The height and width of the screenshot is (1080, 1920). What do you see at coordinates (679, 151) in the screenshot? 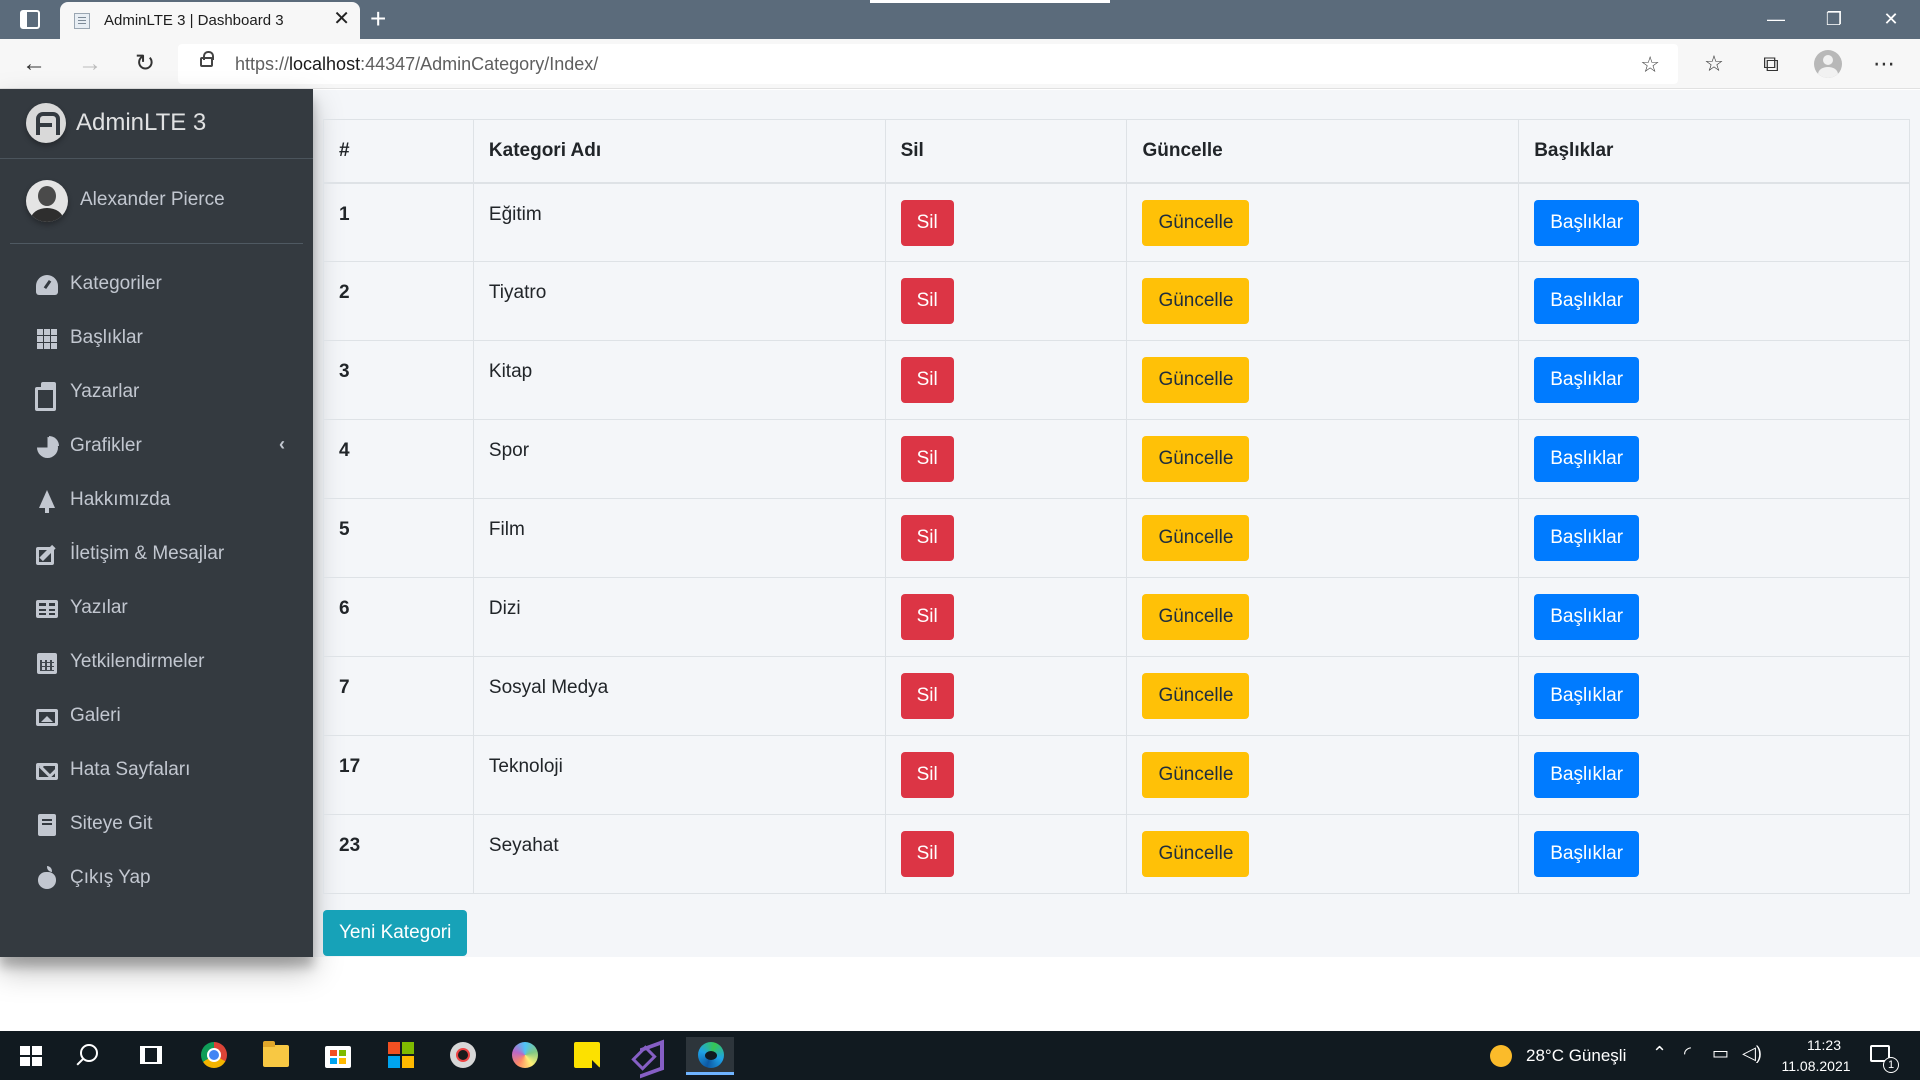
I see `column-header-category-name: Kategori Adı` at bounding box center [679, 151].